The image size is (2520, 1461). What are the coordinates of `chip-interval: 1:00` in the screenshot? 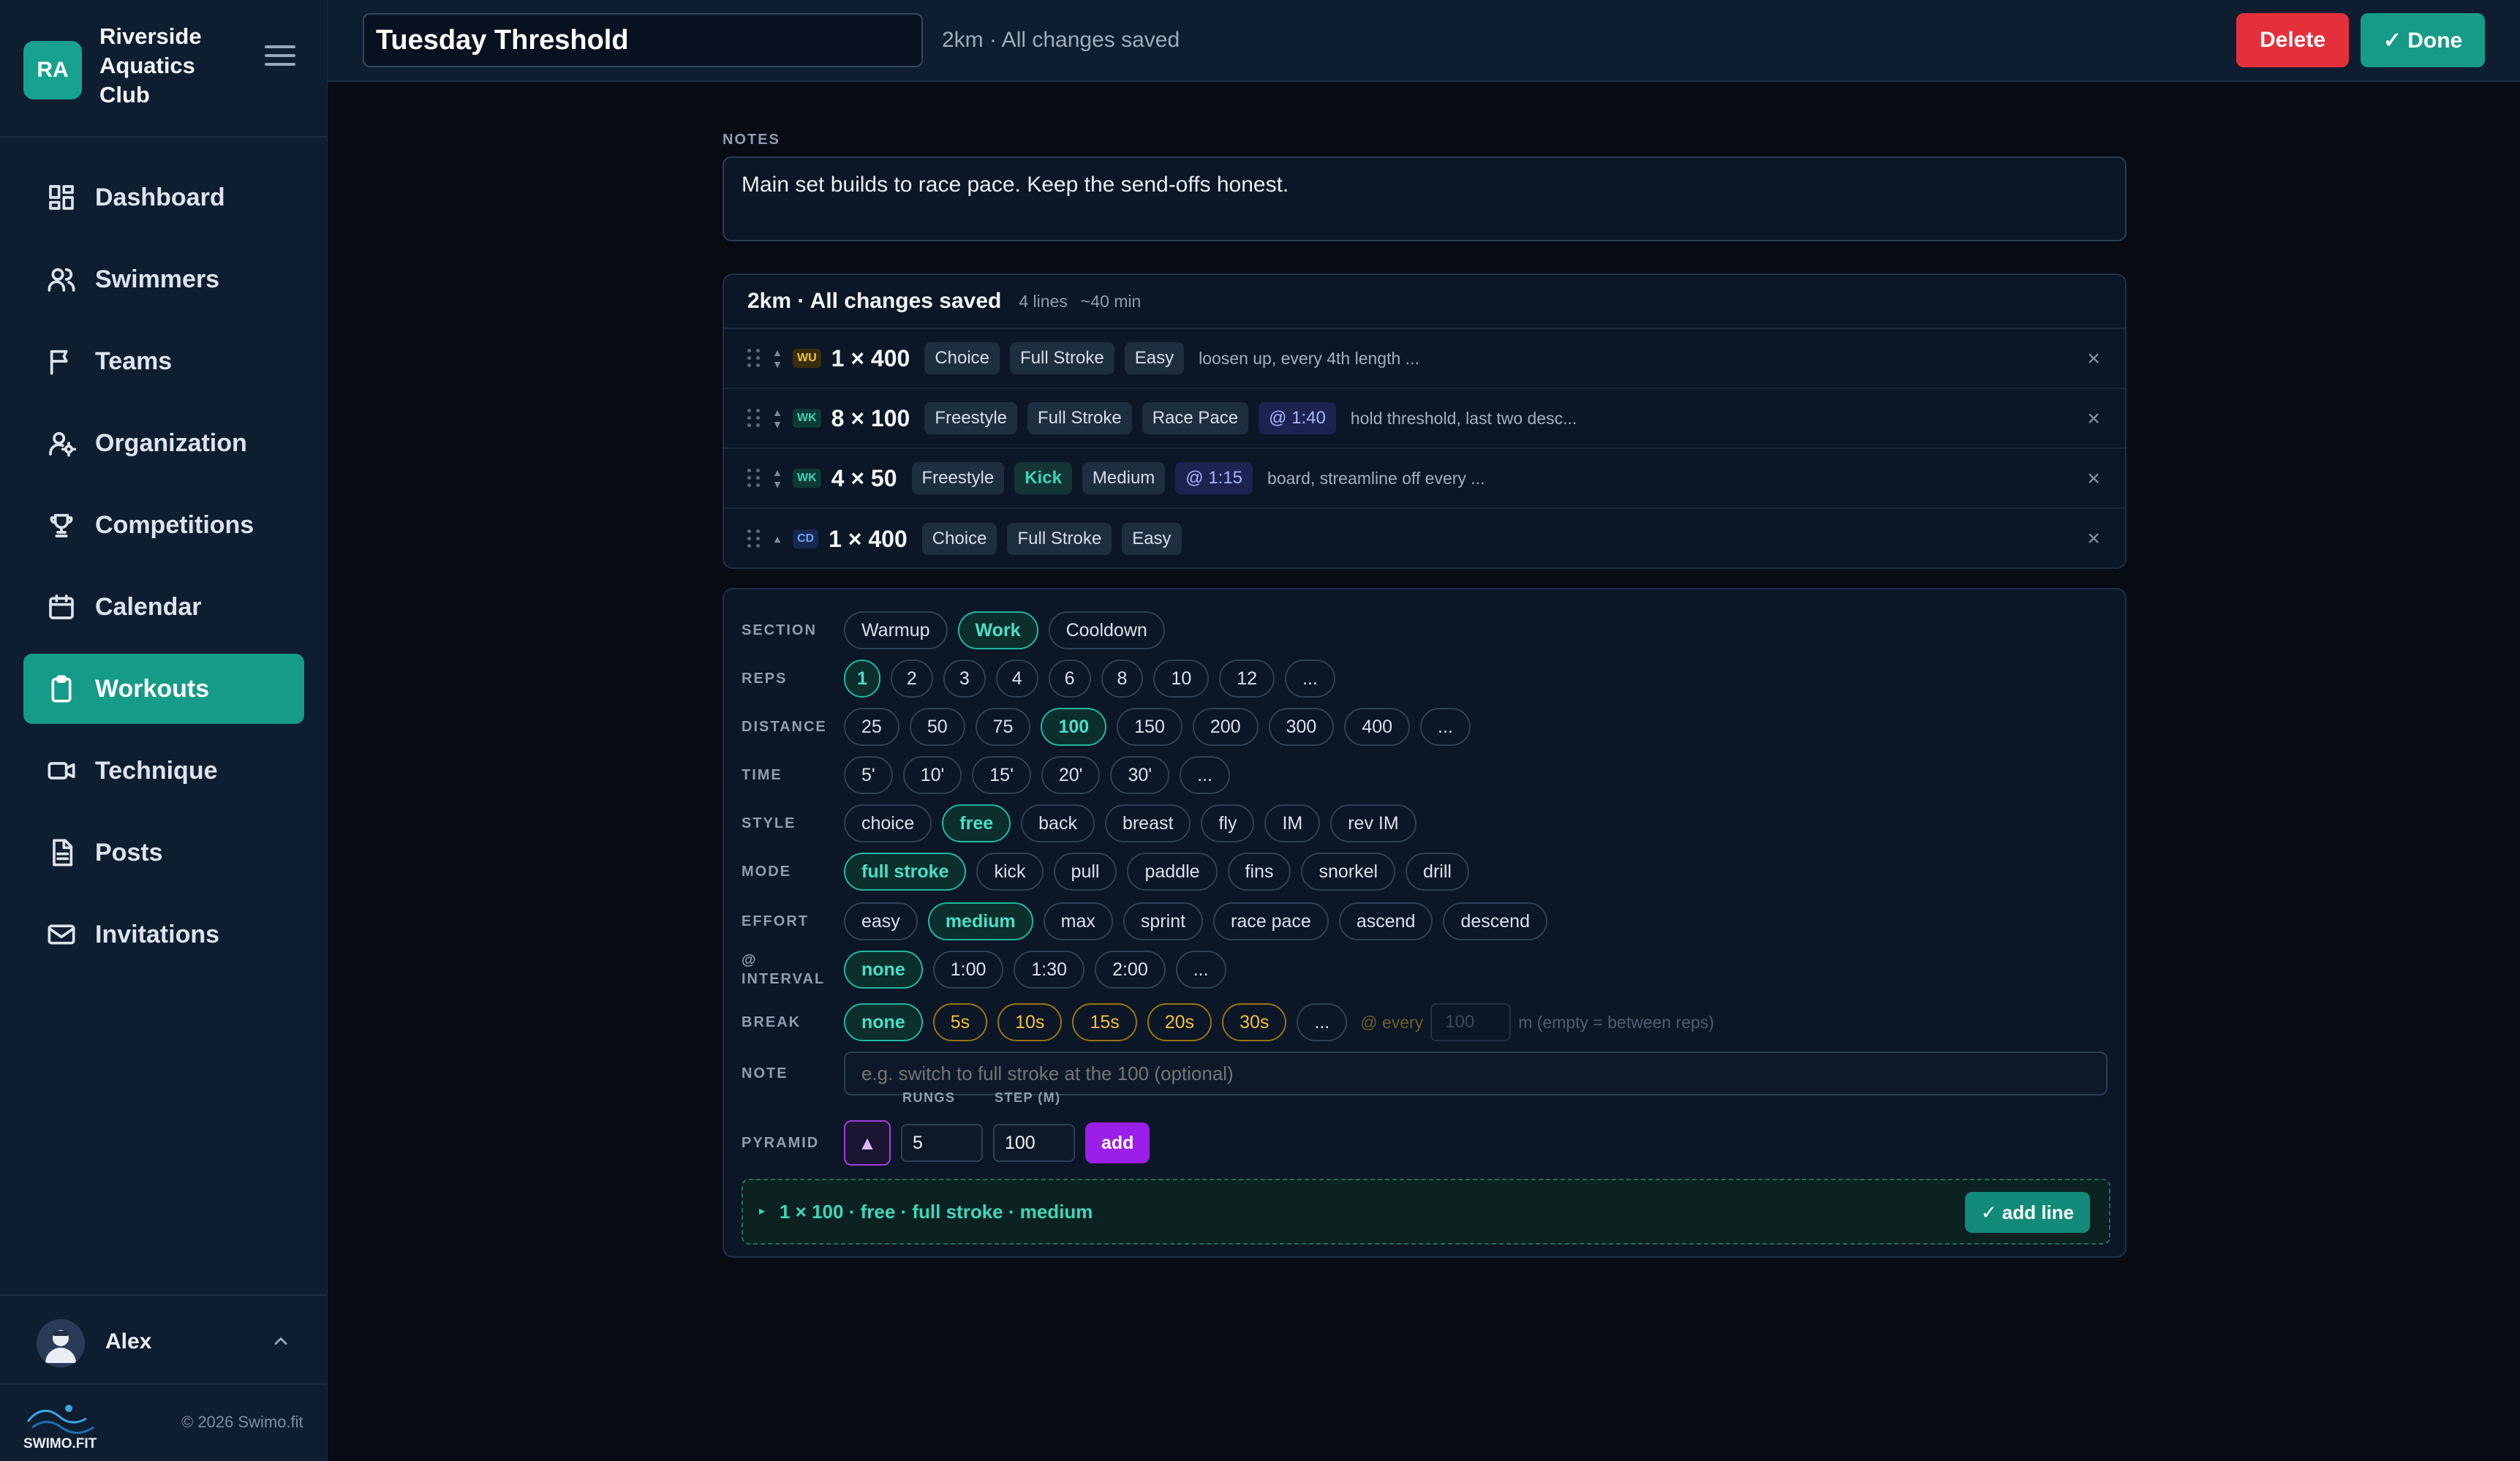 It's located at (968, 970).